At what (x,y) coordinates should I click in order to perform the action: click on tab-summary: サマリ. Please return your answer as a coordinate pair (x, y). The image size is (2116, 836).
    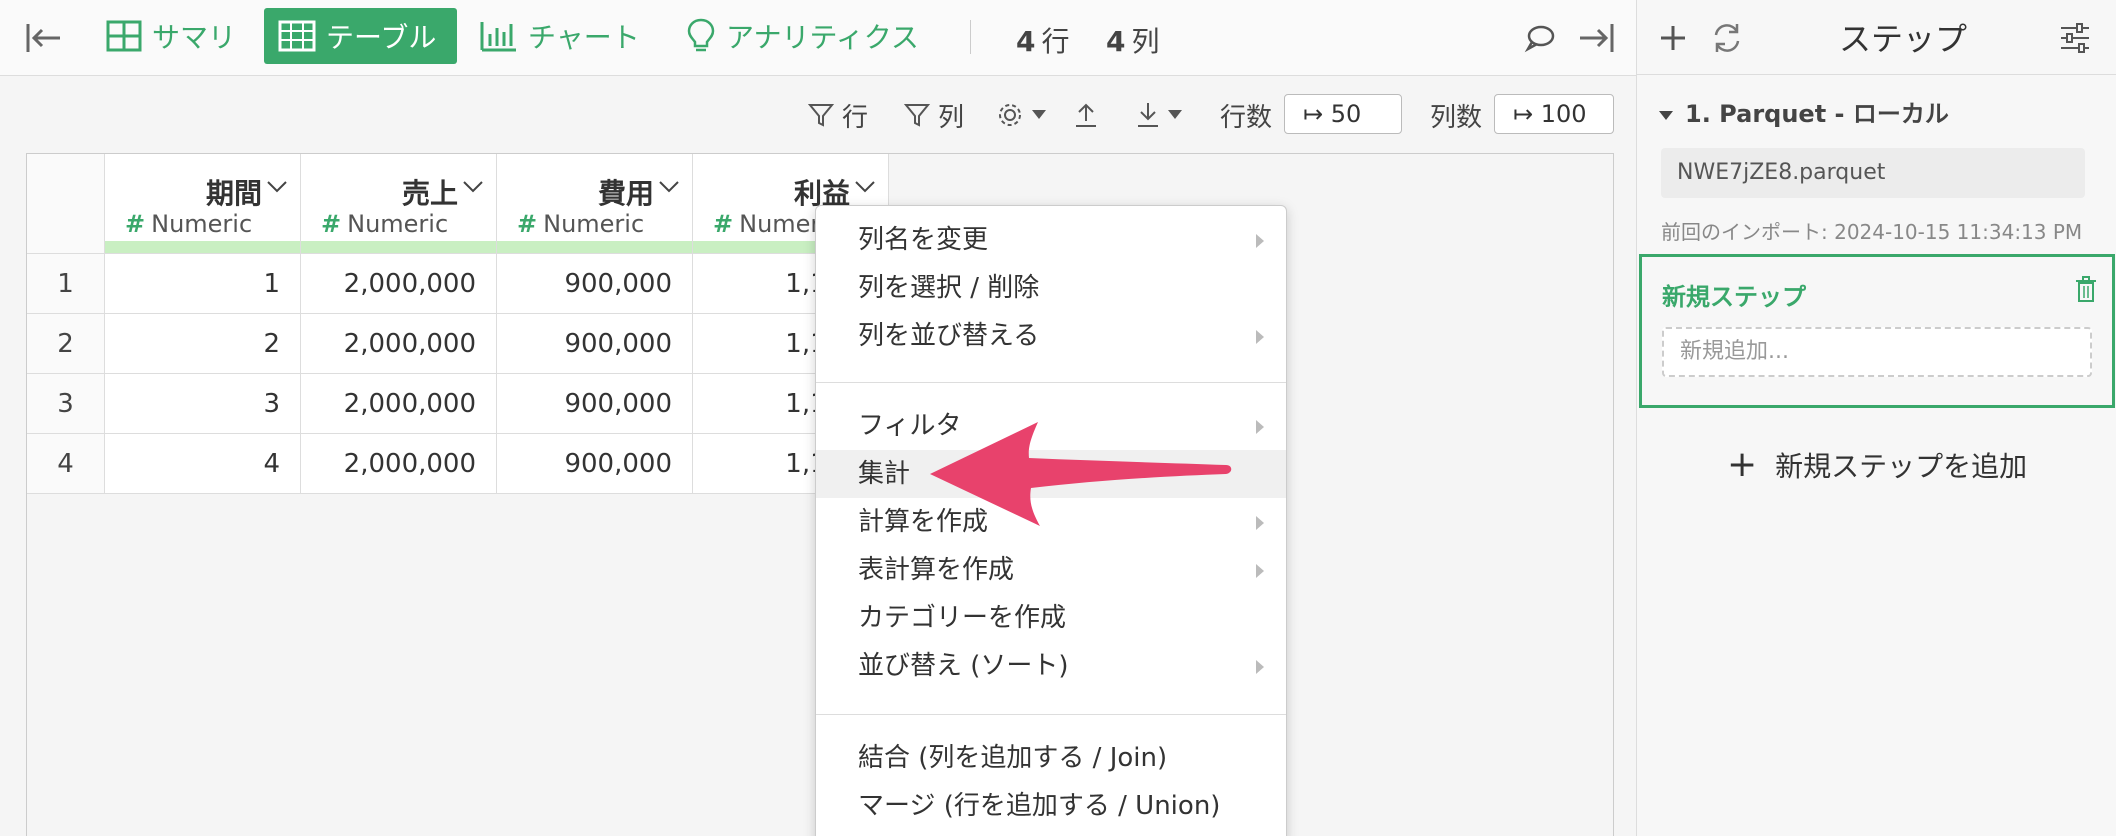
    Looking at the image, I should click on (171, 36).